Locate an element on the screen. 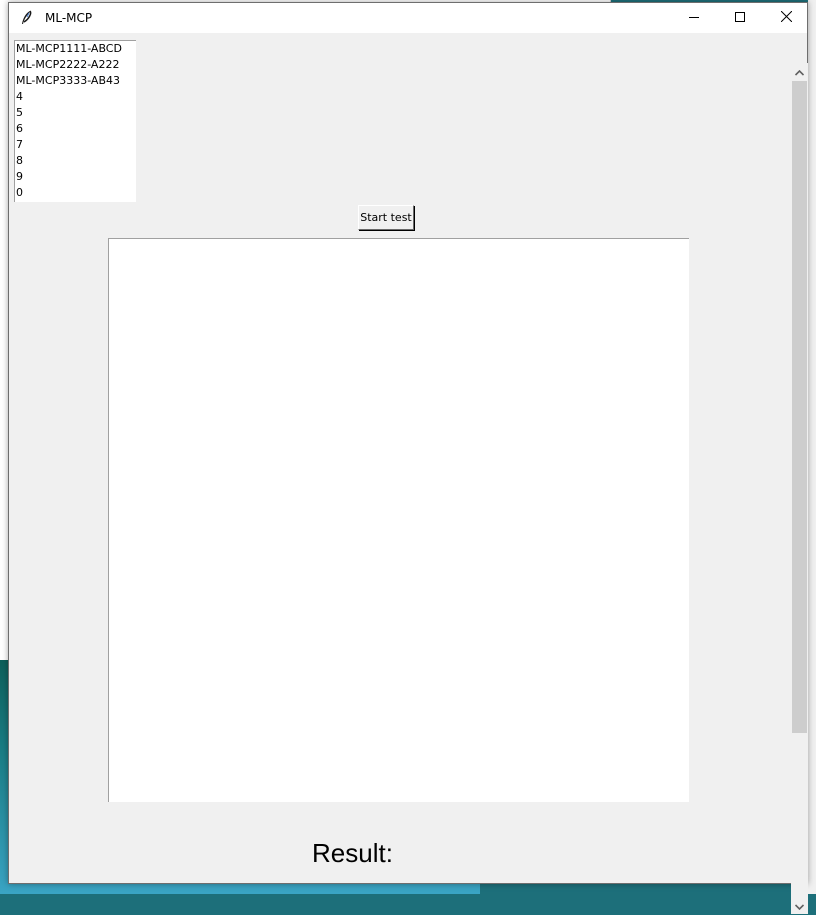  close-button is located at coordinates (786, 18).